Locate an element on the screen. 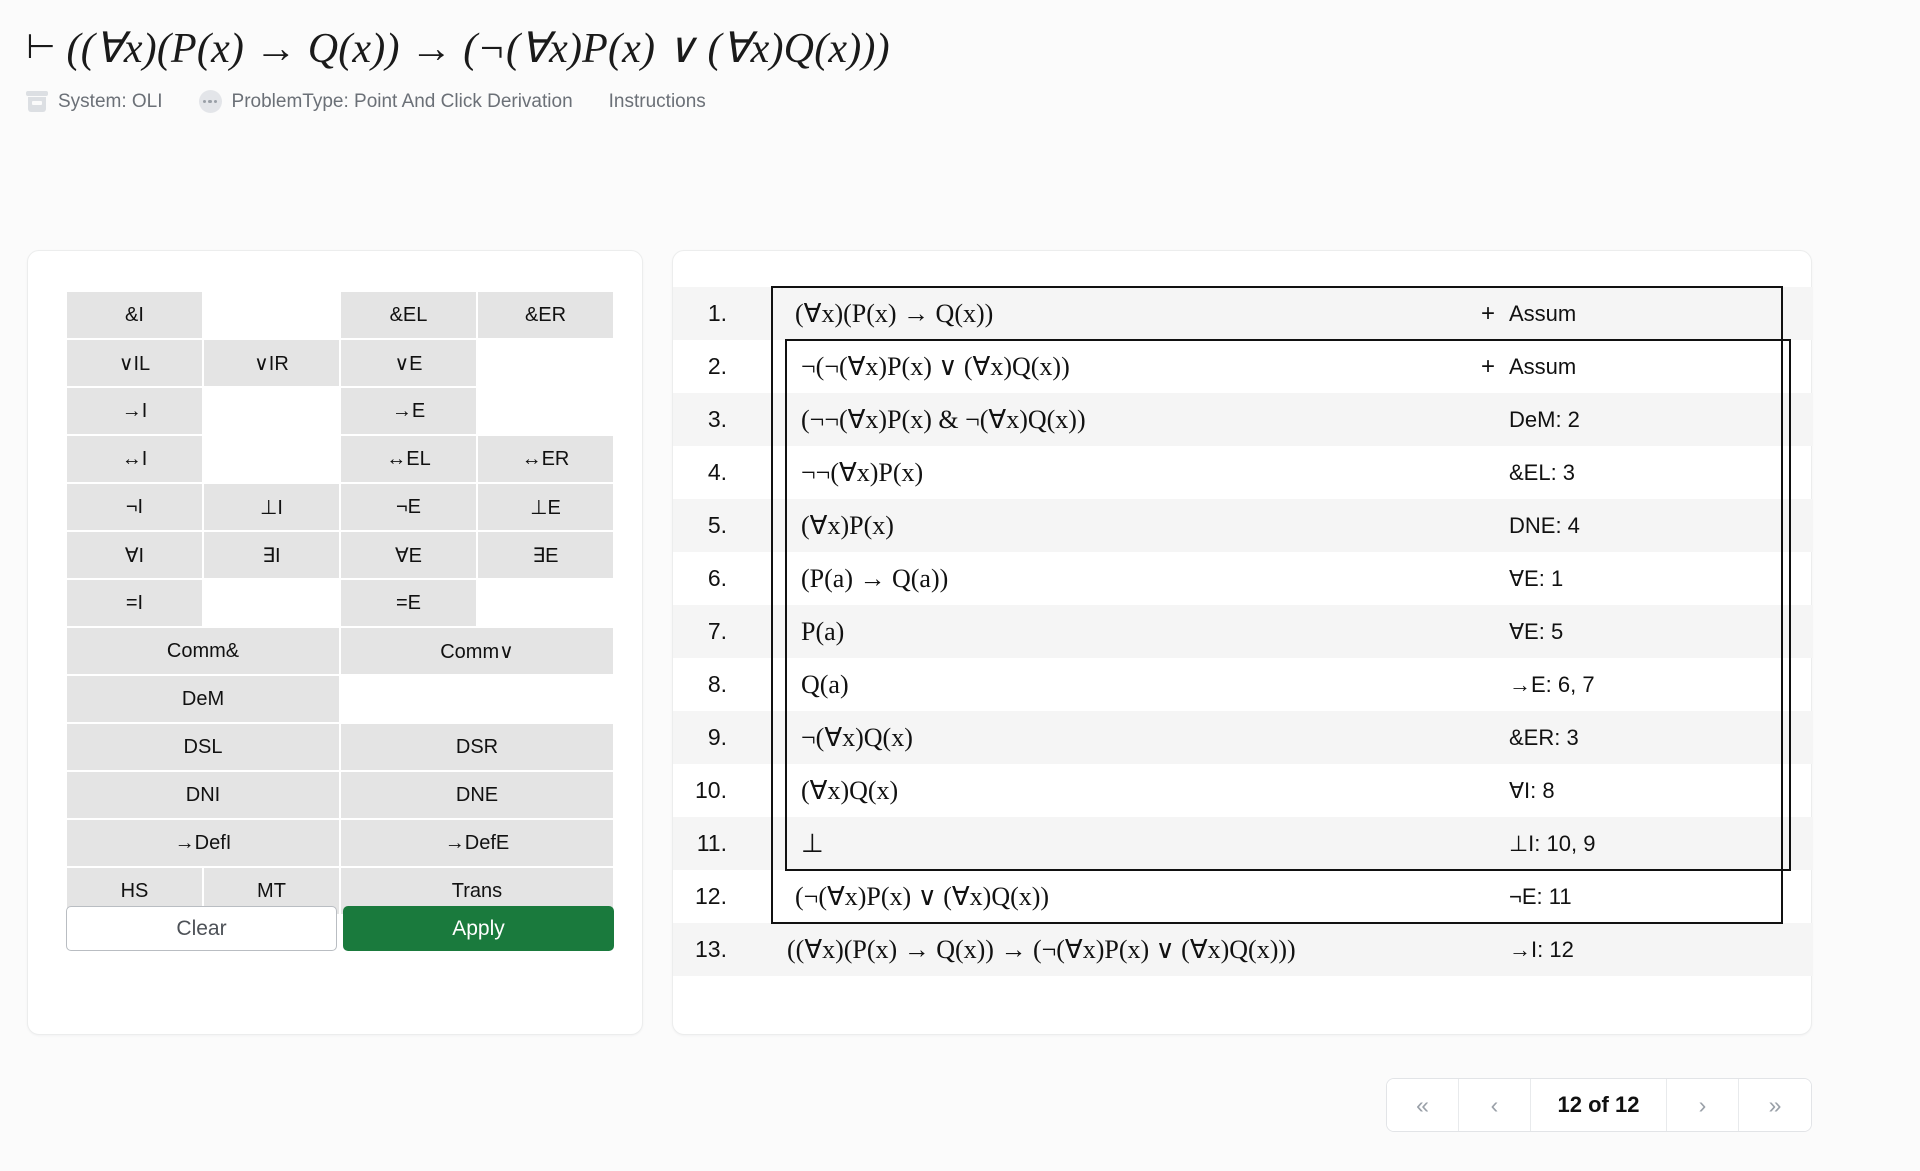  line-formula: ¬(¬(∀x)P(x) ∨ (∀x)Q(x)) is located at coordinates (1117, 366).